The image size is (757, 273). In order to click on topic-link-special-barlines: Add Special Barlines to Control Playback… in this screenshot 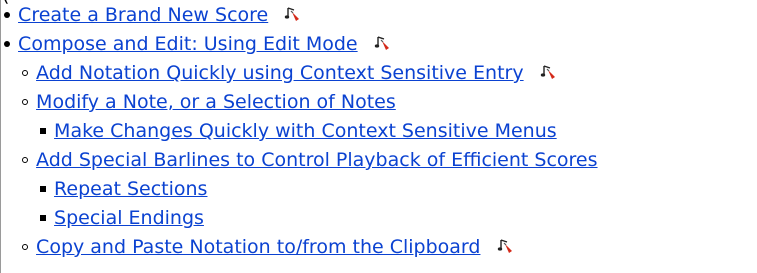, I will do `click(316, 160)`.